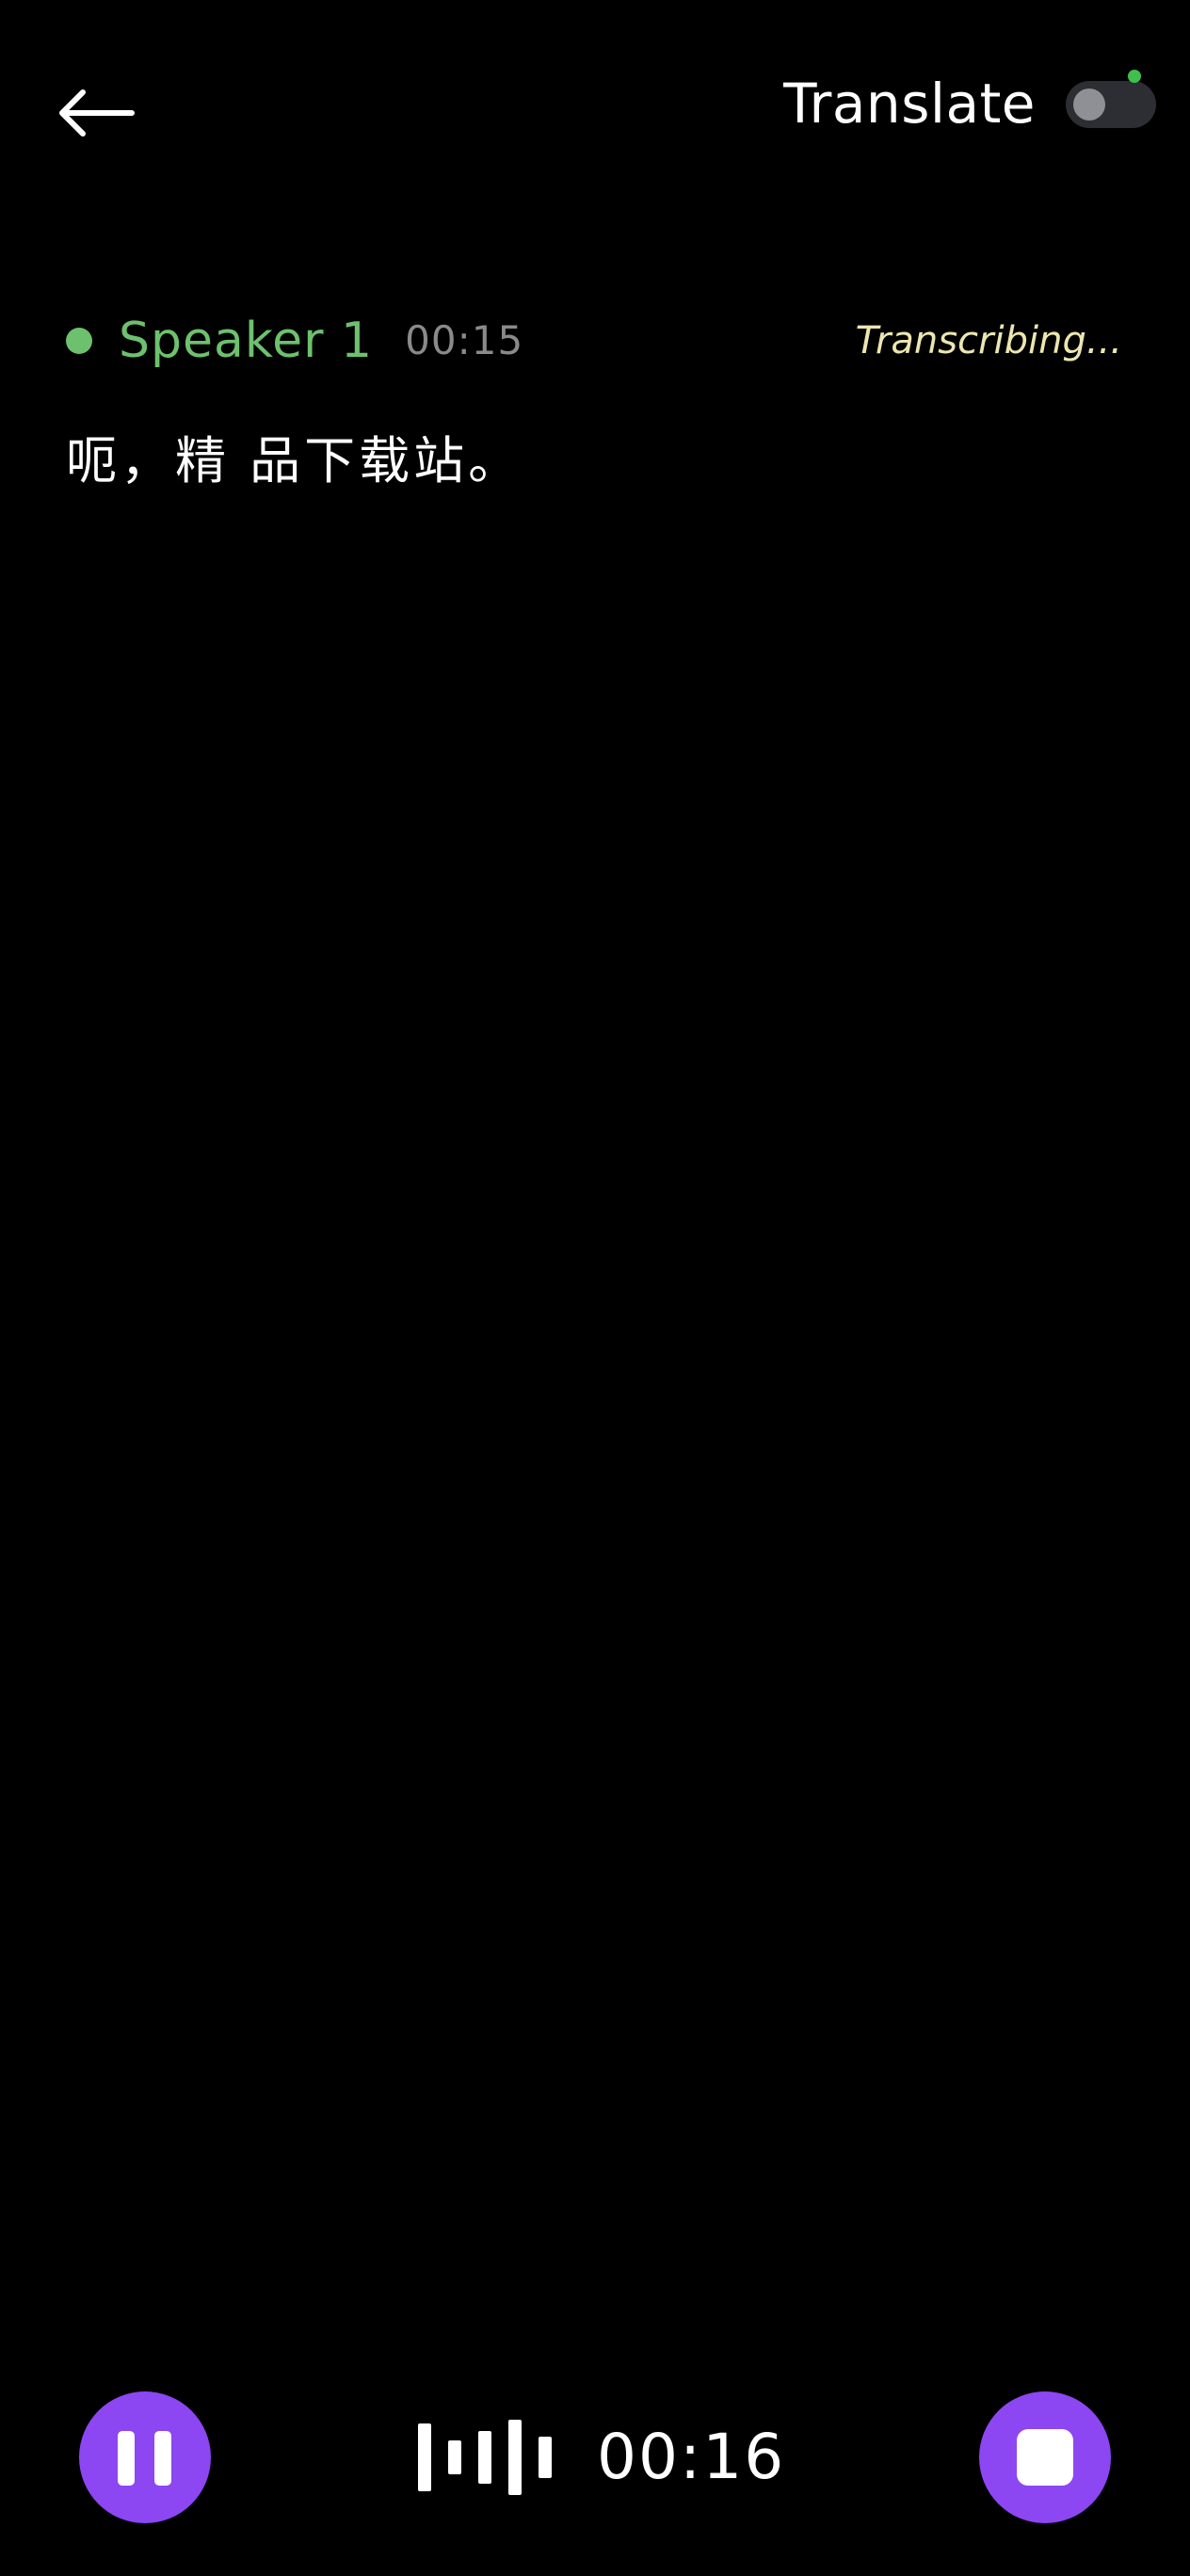 This screenshot has width=1190, height=2576. What do you see at coordinates (97, 113) in the screenshot?
I see `arrow-left-icon` at bounding box center [97, 113].